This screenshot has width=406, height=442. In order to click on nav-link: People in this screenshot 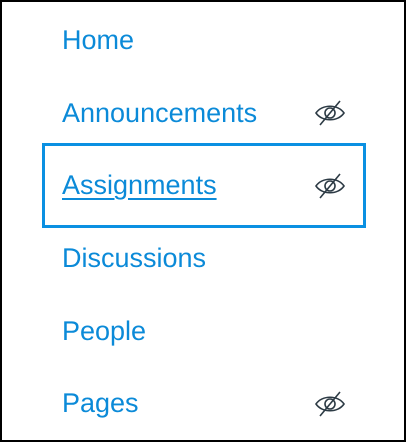, I will do `click(204, 331)`.